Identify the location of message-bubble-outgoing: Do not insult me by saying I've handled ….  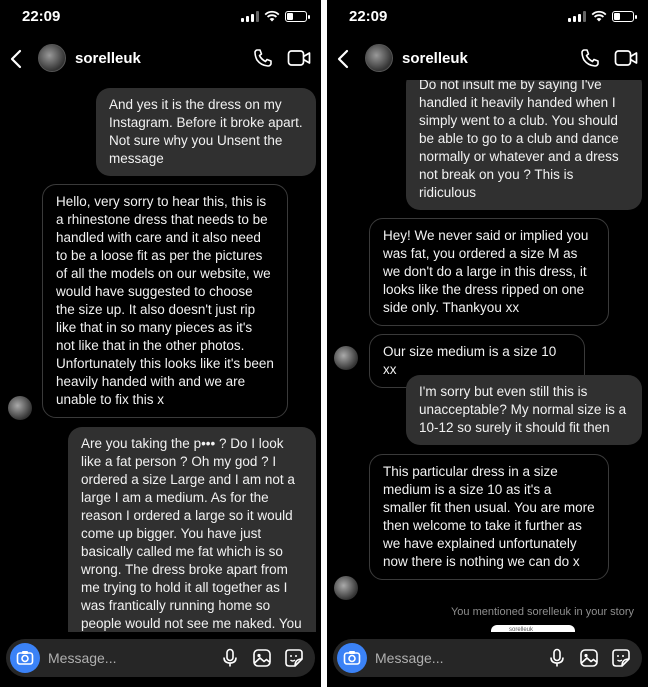
(524, 145).